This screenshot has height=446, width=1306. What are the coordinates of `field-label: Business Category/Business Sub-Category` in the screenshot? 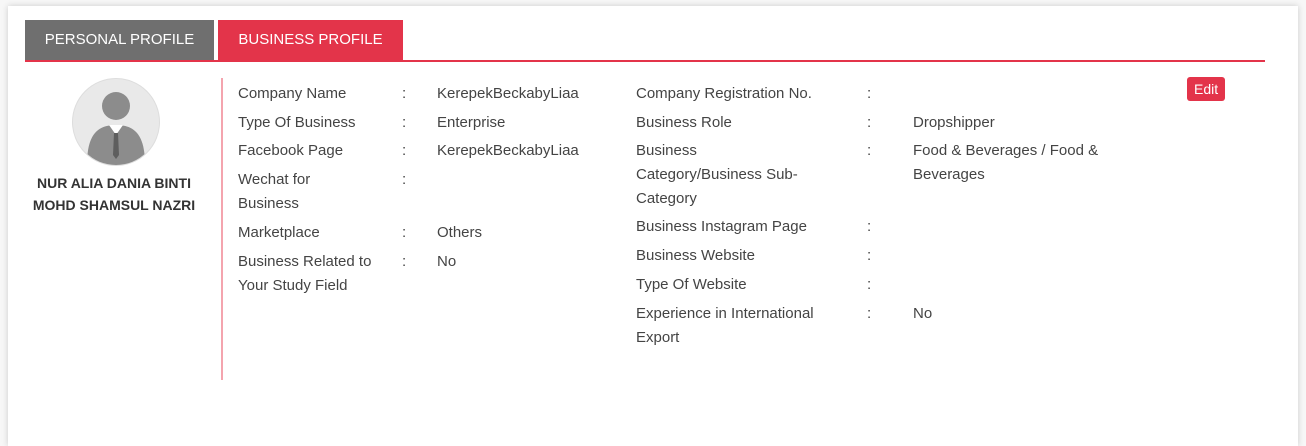 It's located at (717, 174).